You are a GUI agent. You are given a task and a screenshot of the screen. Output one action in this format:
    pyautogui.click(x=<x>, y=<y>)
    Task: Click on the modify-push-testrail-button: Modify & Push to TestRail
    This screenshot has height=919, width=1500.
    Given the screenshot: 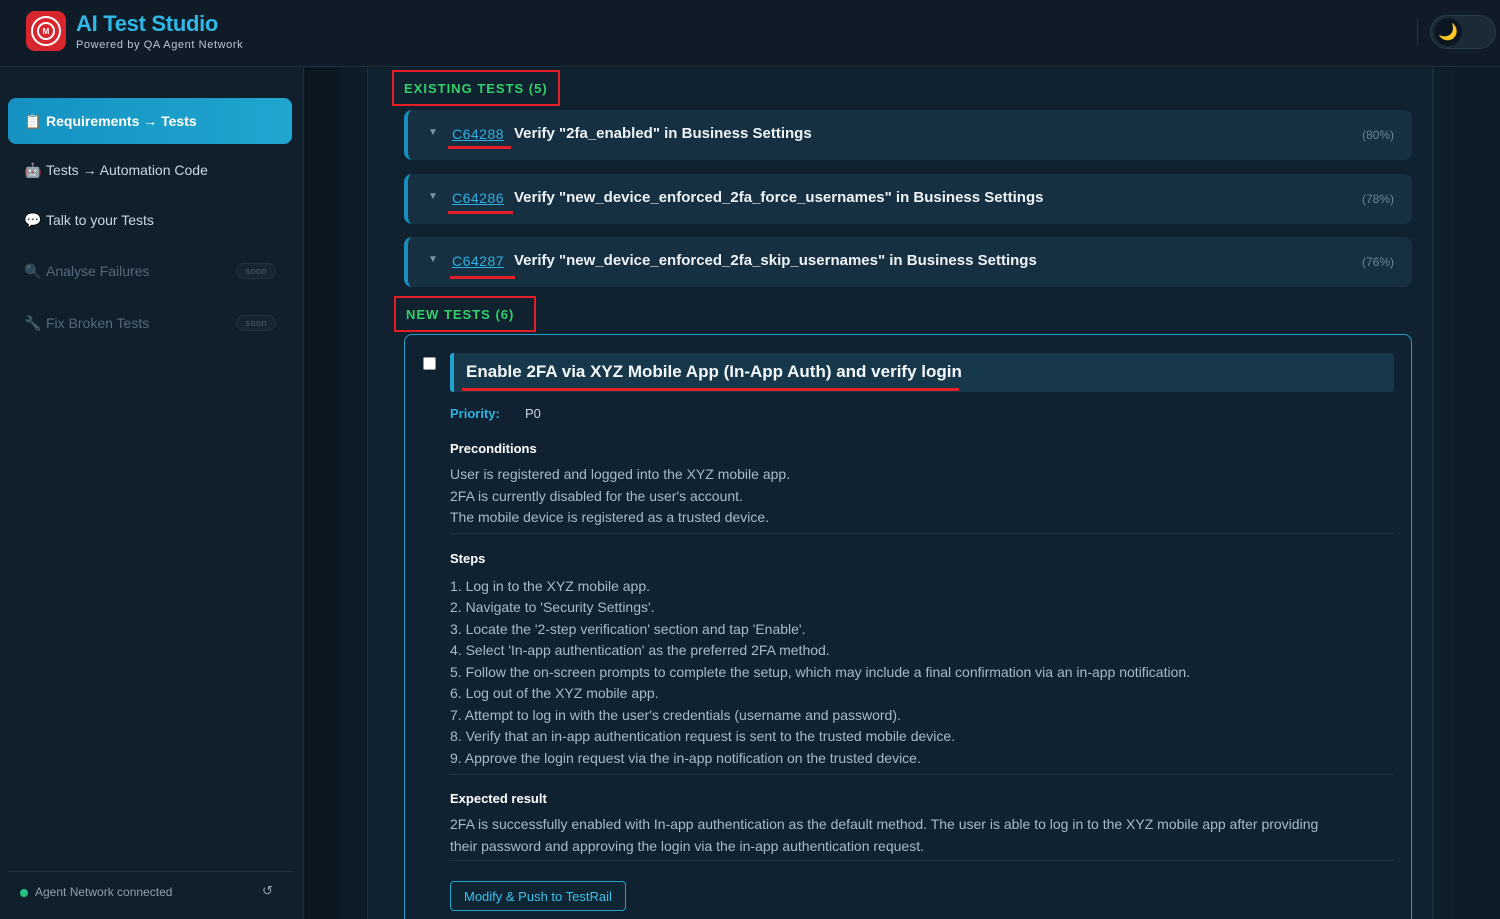 What is the action you would take?
    pyautogui.click(x=538, y=896)
    